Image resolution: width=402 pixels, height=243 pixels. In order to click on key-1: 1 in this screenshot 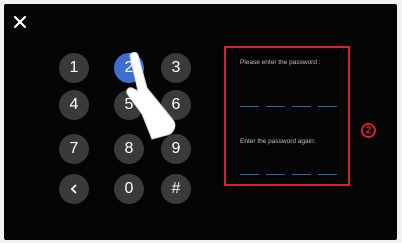, I will do `click(74, 68)`.